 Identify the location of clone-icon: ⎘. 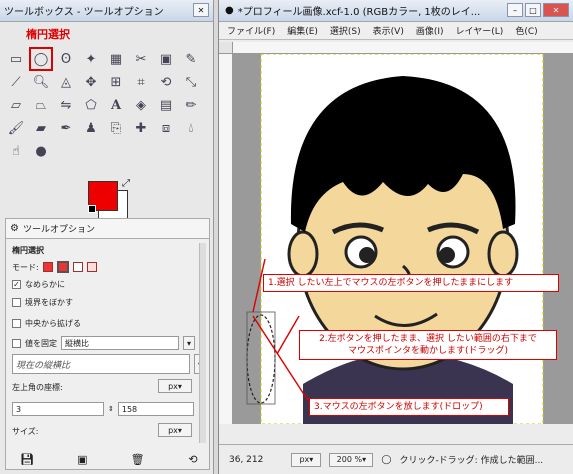
(116, 128).